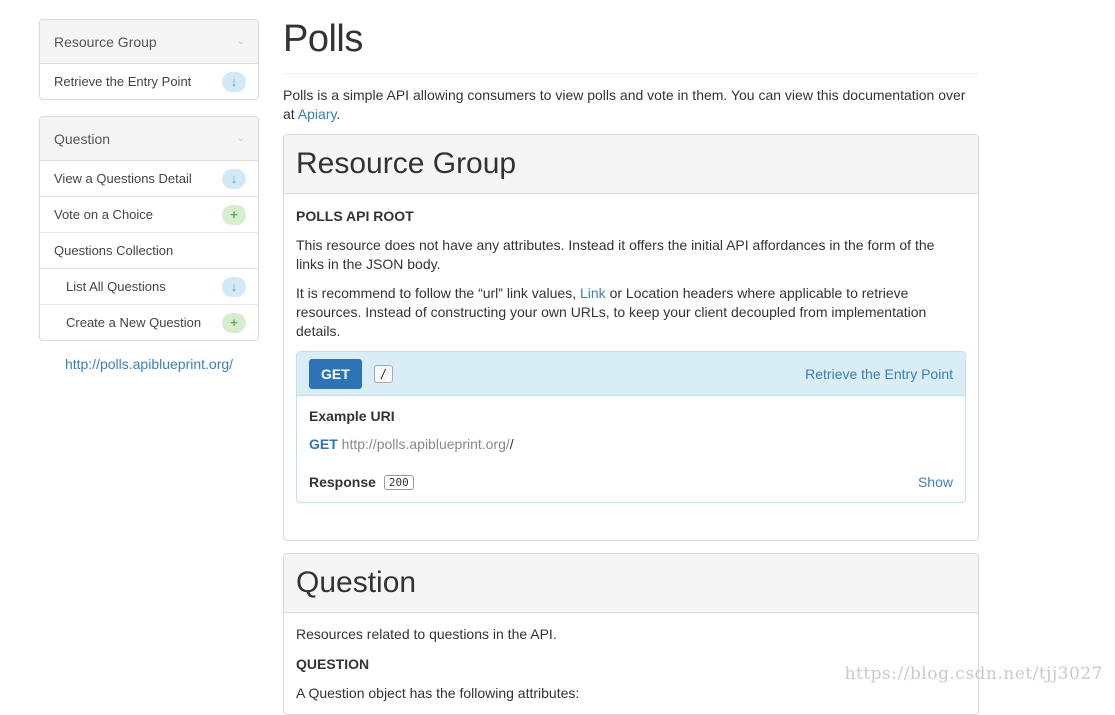 The height and width of the screenshot is (715, 1115). What do you see at coordinates (352, 416) in the screenshot?
I see `example-uri-title: Example URI` at bounding box center [352, 416].